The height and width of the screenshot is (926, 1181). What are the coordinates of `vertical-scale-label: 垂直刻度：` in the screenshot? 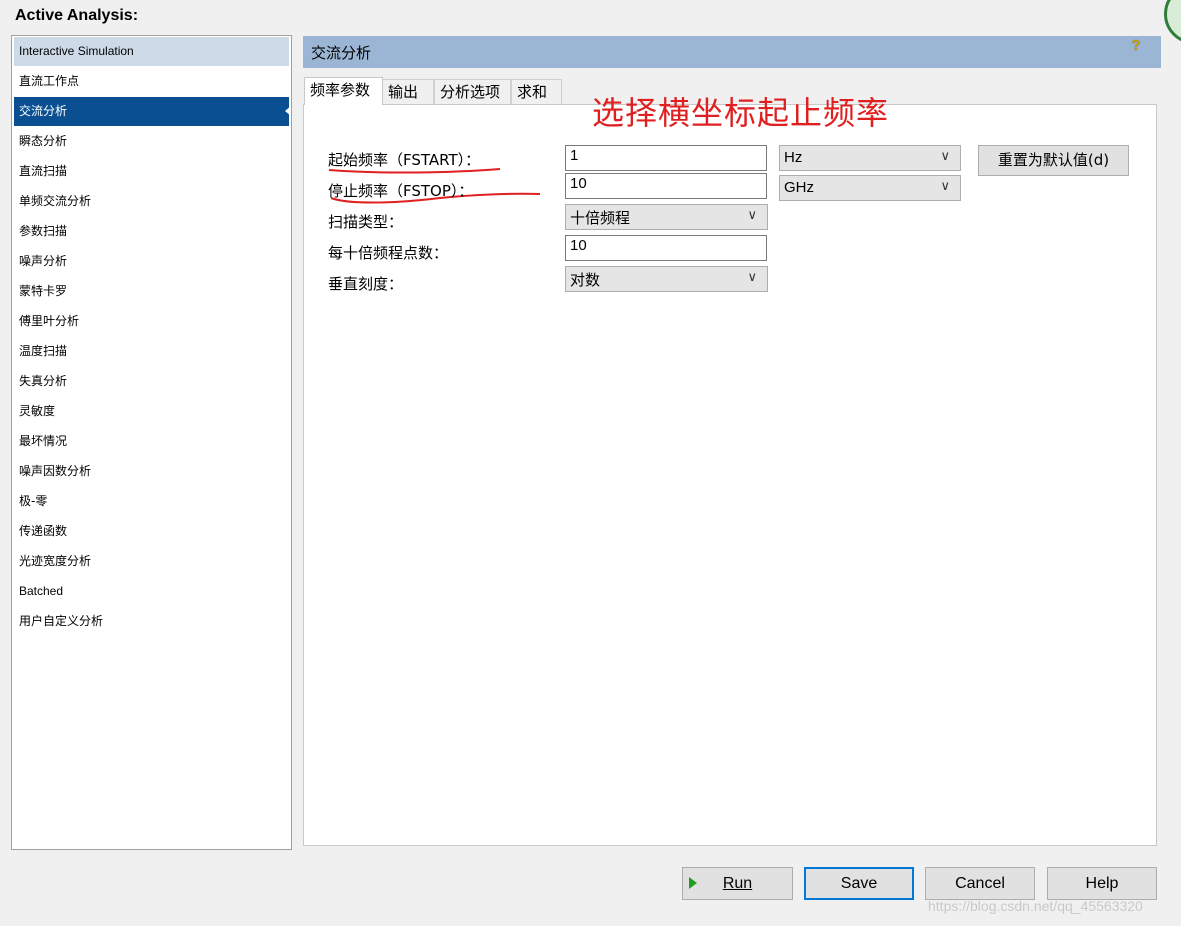 It's located at (366, 284).